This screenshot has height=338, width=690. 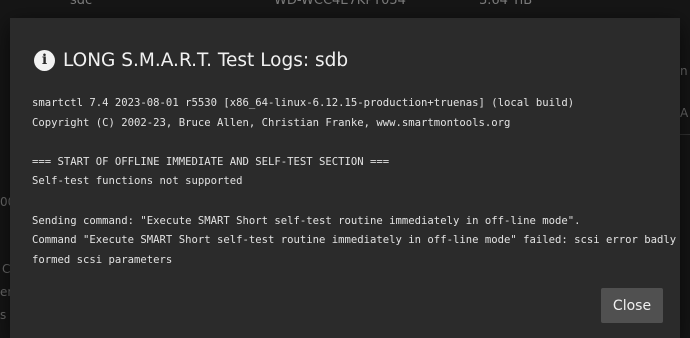 I want to click on dialog-title: LONG S.M.A.R.T. Test Logs: sdb, so click(x=206, y=60).